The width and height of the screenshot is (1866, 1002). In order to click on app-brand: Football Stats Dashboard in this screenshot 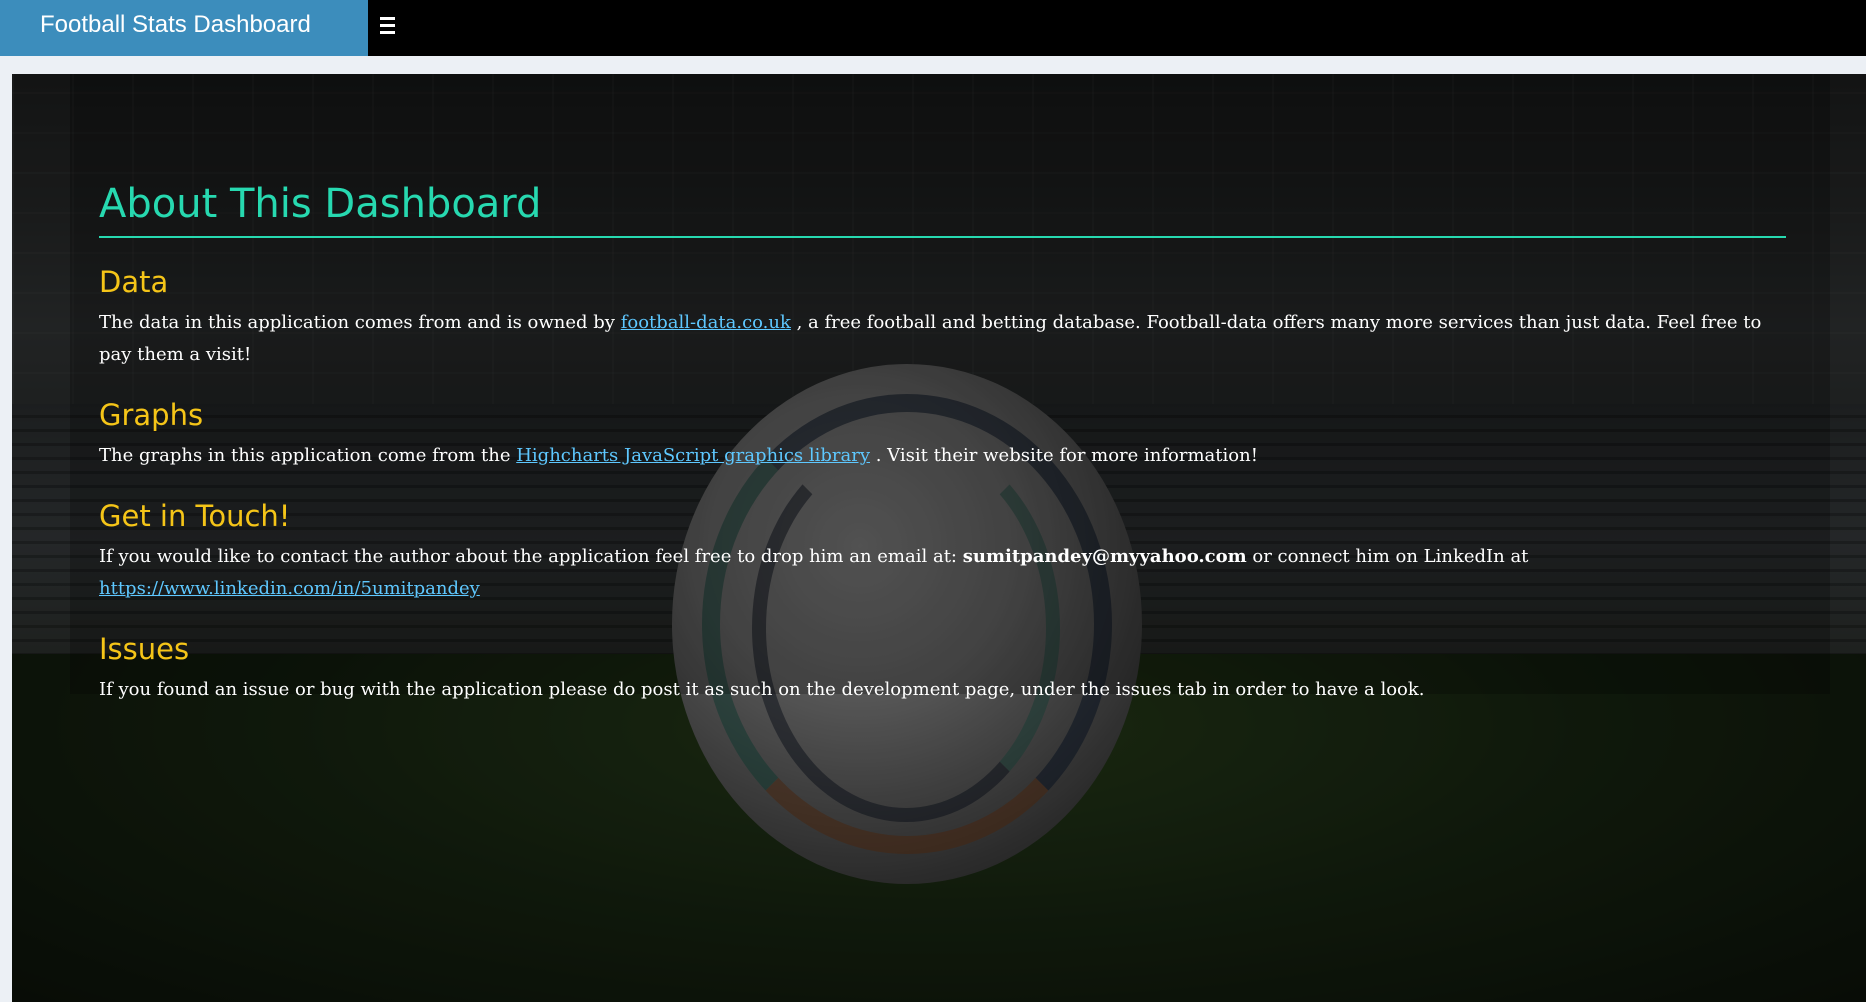, I will do `click(184, 28)`.